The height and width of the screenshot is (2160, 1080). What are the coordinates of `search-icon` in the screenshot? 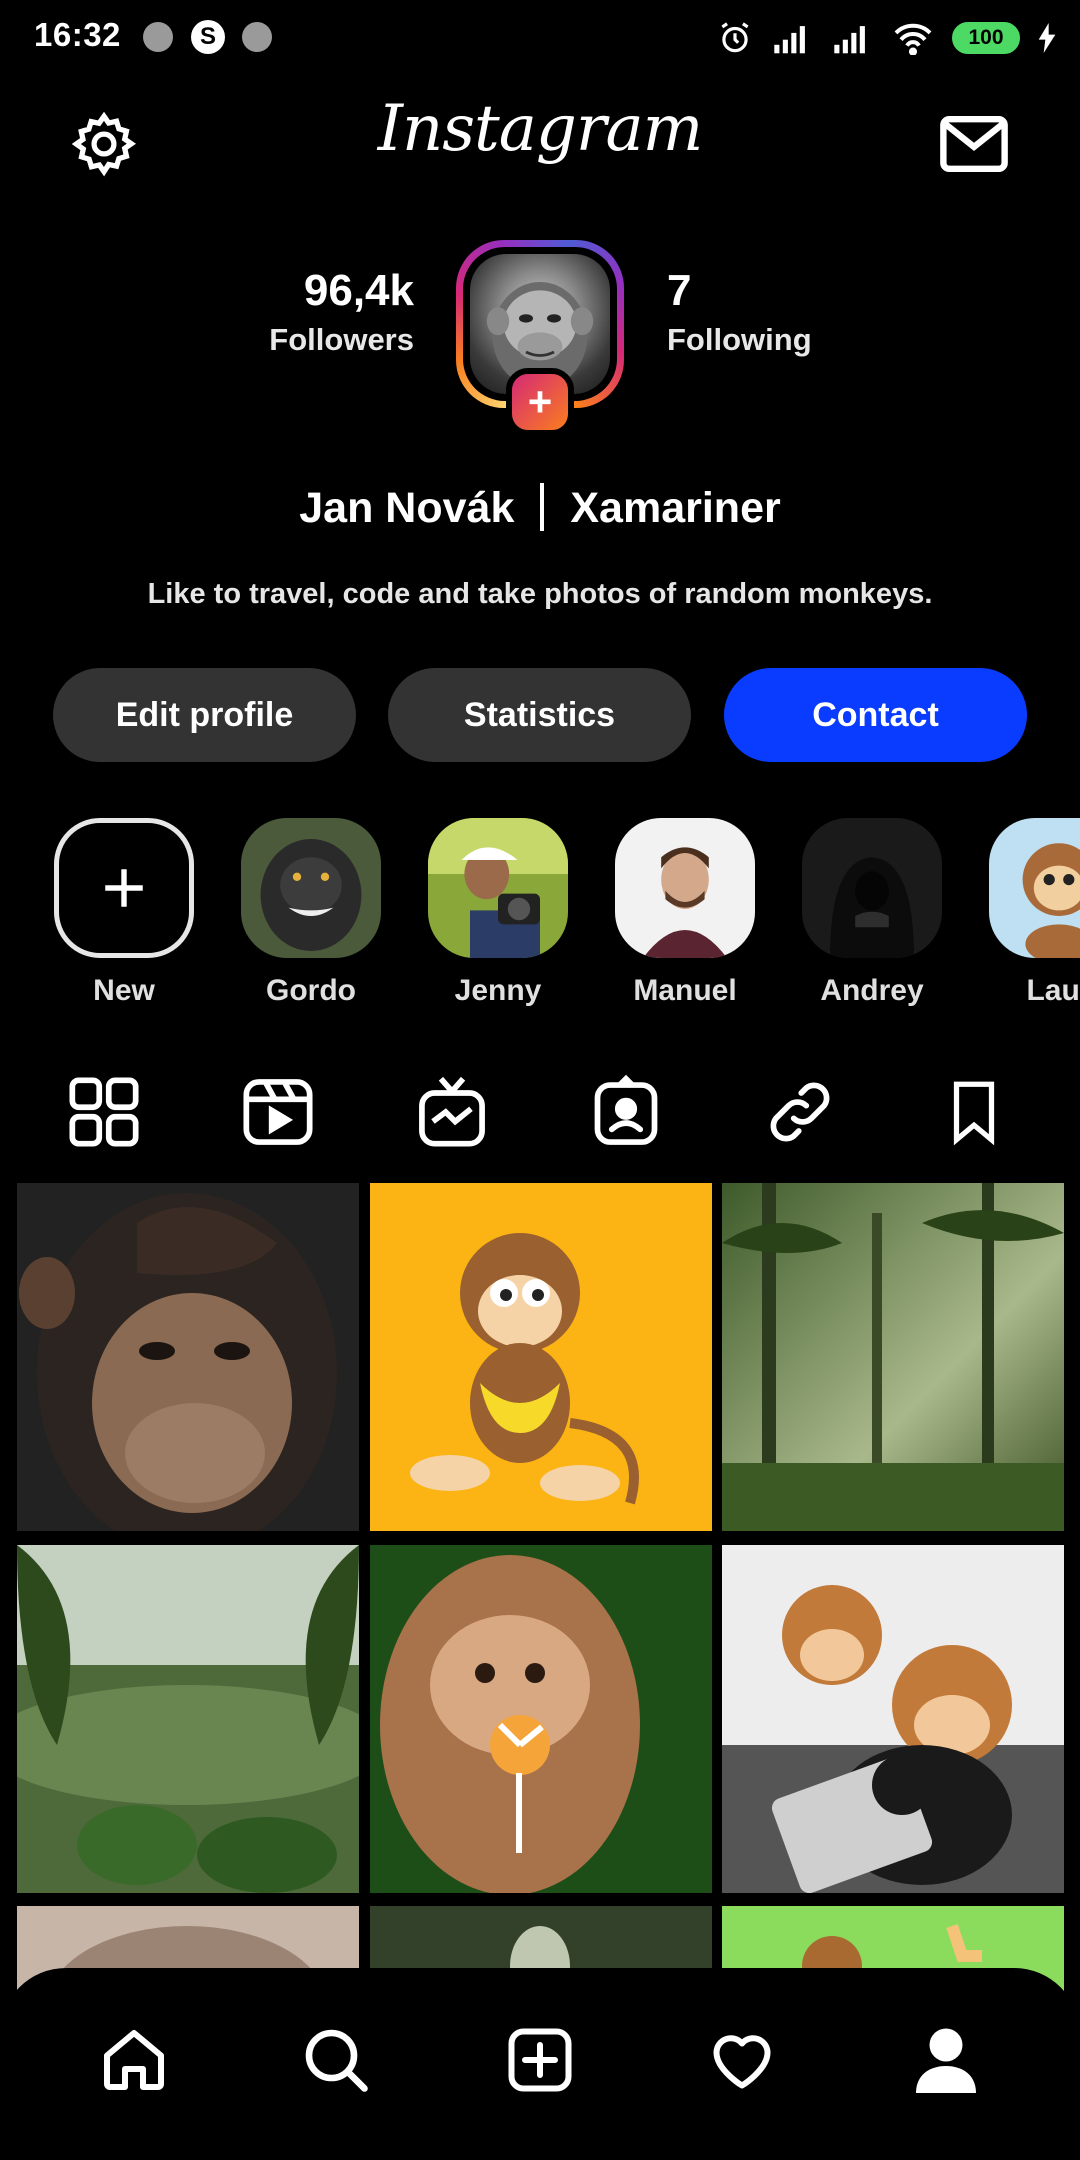 It's located at (336, 2060).